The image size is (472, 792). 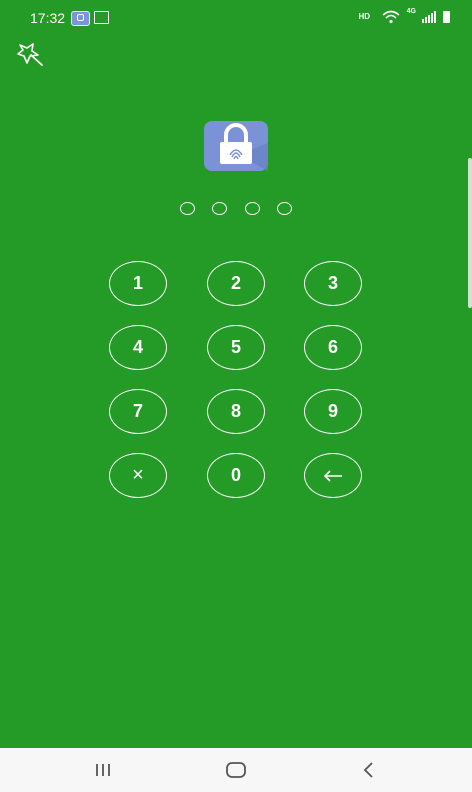 I want to click on key-0: 0, so click(x=236, y=475).